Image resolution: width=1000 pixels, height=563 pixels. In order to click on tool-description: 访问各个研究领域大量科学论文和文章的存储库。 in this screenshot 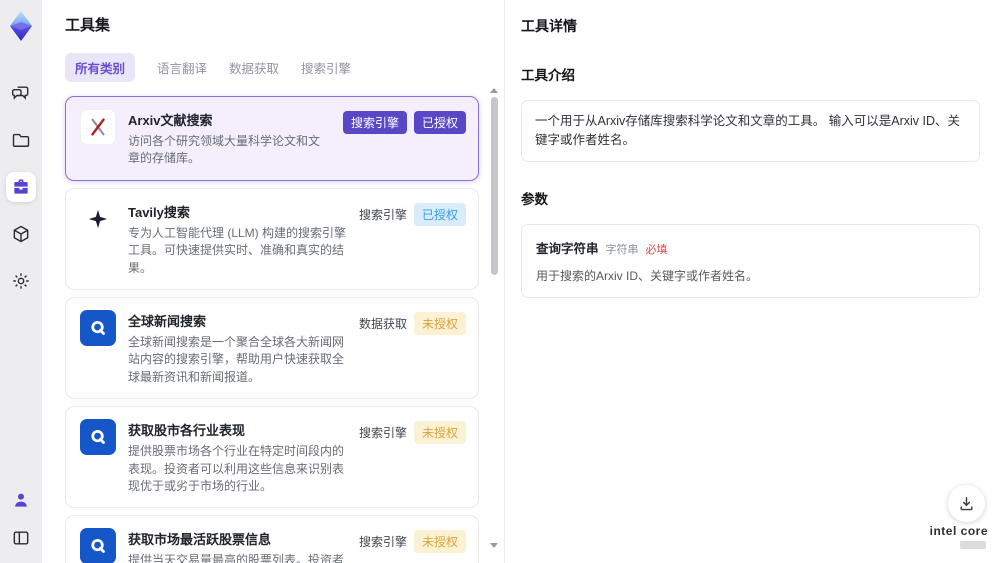, I will do `click(224, 150)`.